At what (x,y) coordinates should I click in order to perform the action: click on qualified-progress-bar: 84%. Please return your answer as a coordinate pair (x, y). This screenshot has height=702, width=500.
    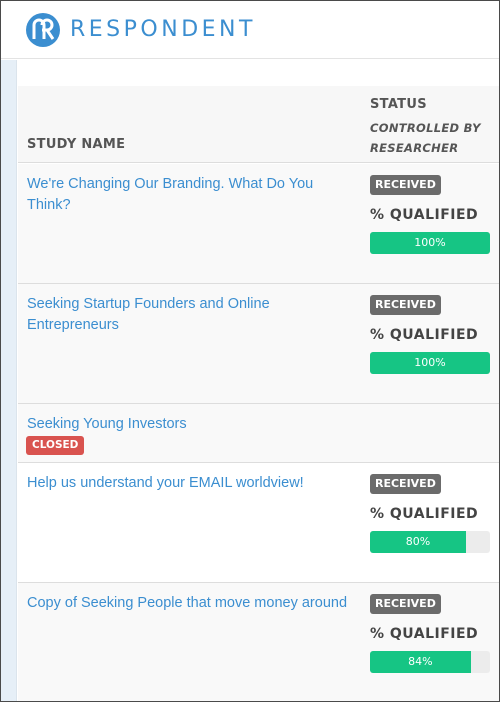
    Looking at the image, I should click on (430, 662).